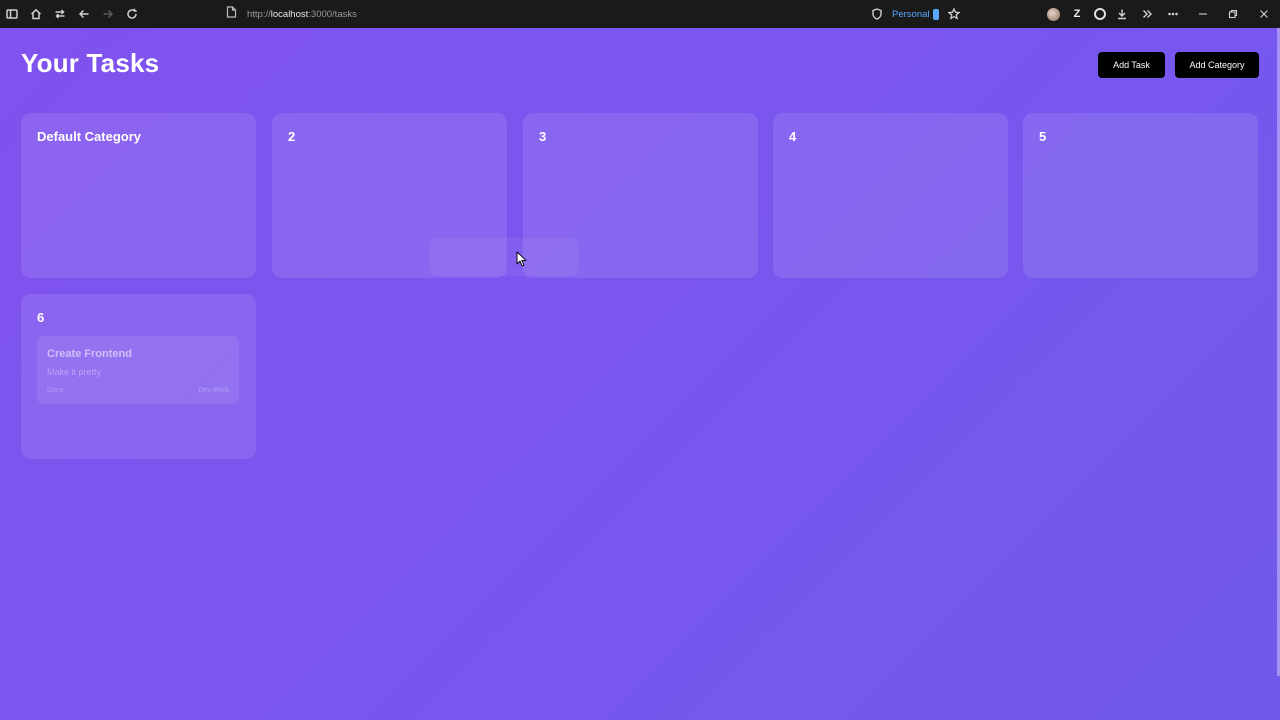  Describe the element at coordinates (640, 14) in the screenshot. I see `browser-toolbar: http://localhost:3000/tasks Personal Z` at that location.